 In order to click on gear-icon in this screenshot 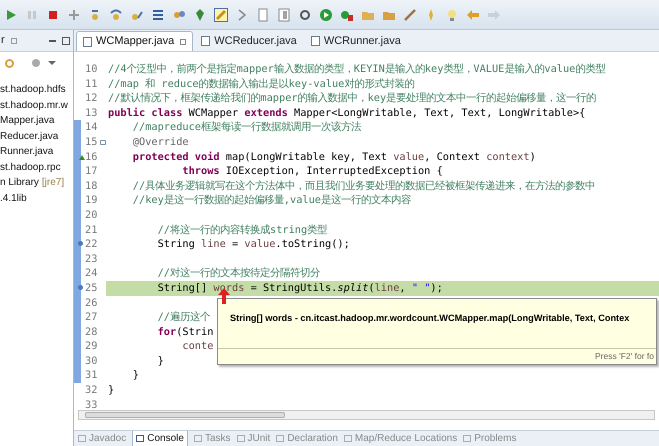, I will do `click(305, 15)`.